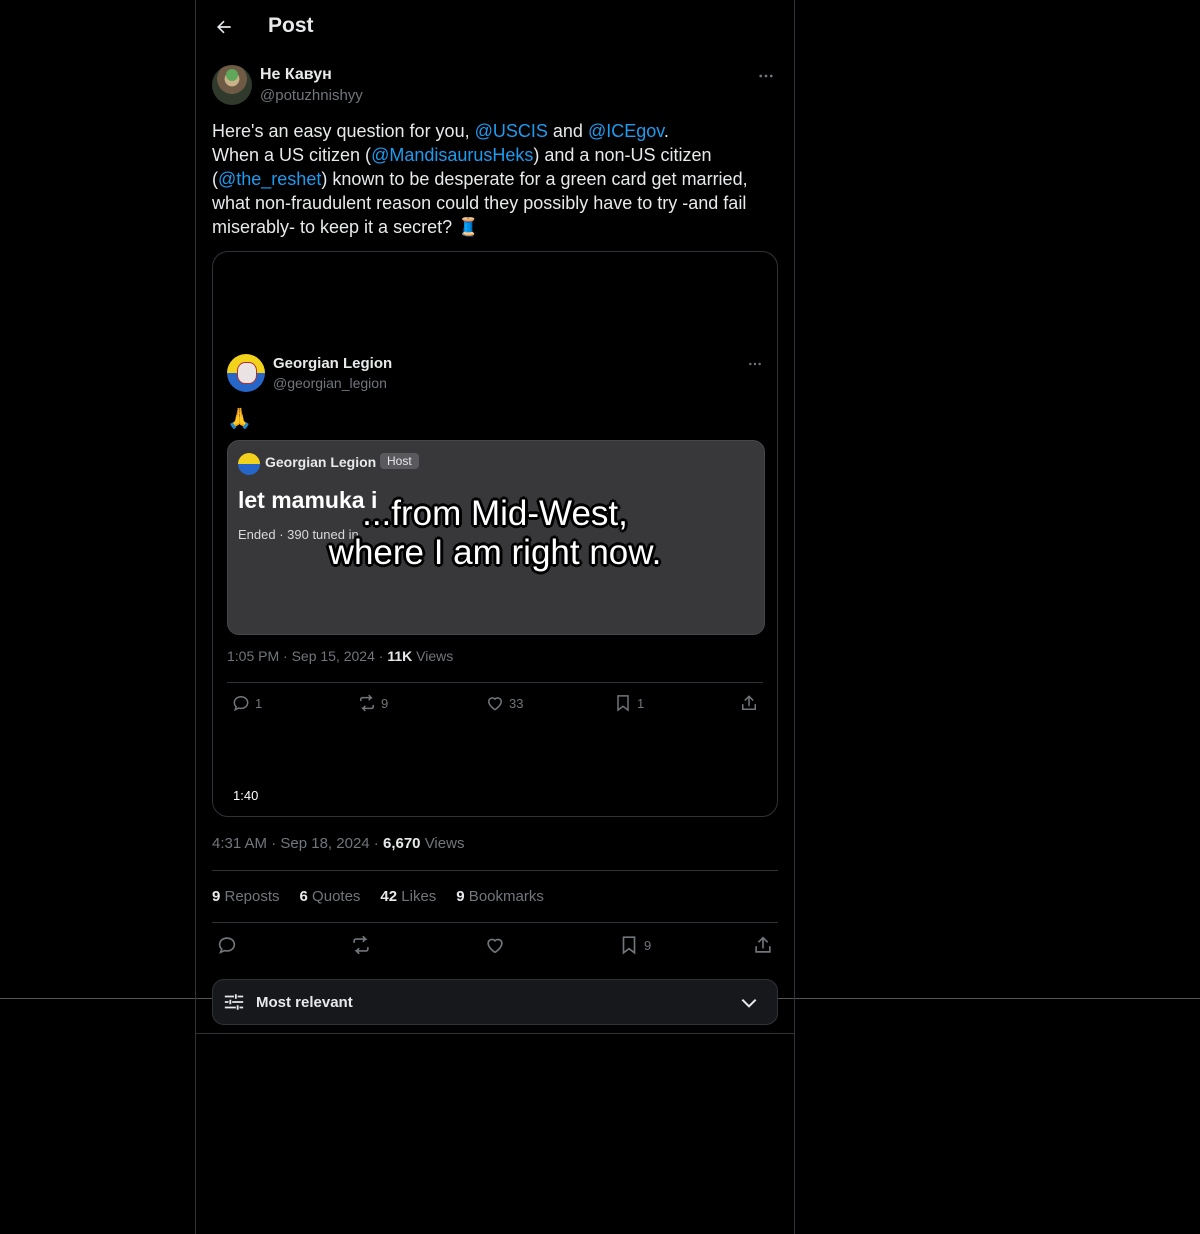 This screenshot has height=1234, width=1200. Describe the element at coordinates (330, 383) in the screenshot. I see `embedded-author-handle: @georgian_legion` at that location.